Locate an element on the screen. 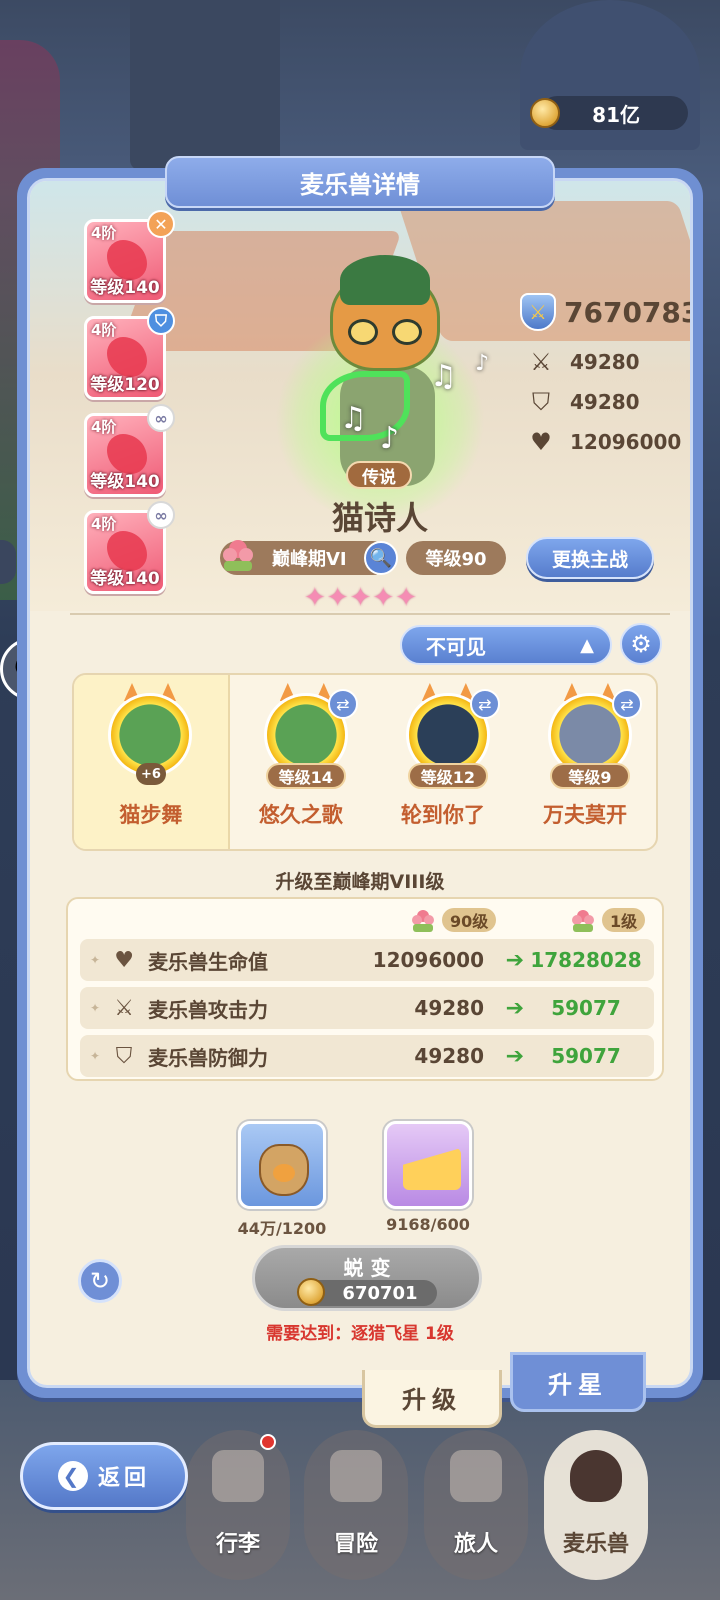 The width and height of the screenshot is (720, 1600). music-note-icon: ♪ is located at coordinates (390, 438).